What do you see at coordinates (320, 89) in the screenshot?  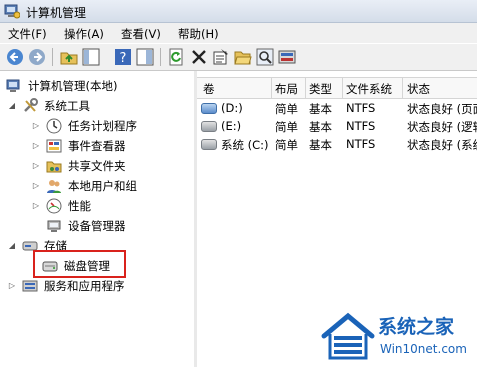 I see `column-header-type: 类型` at bounding box center [320, 89].